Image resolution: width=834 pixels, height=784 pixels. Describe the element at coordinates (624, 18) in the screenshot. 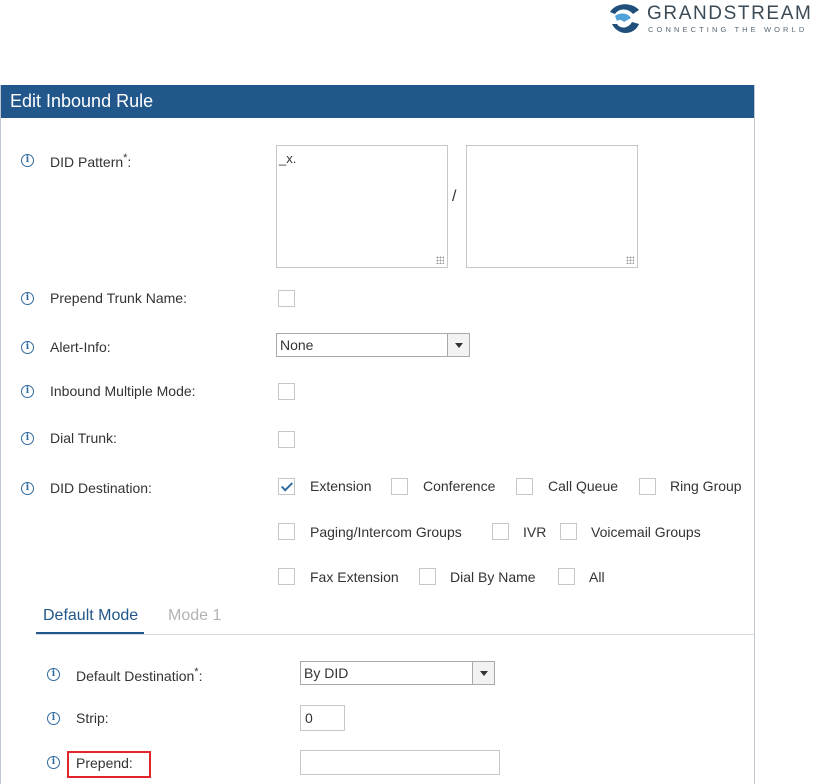

I see `grandstream-logo-icon` at that location.